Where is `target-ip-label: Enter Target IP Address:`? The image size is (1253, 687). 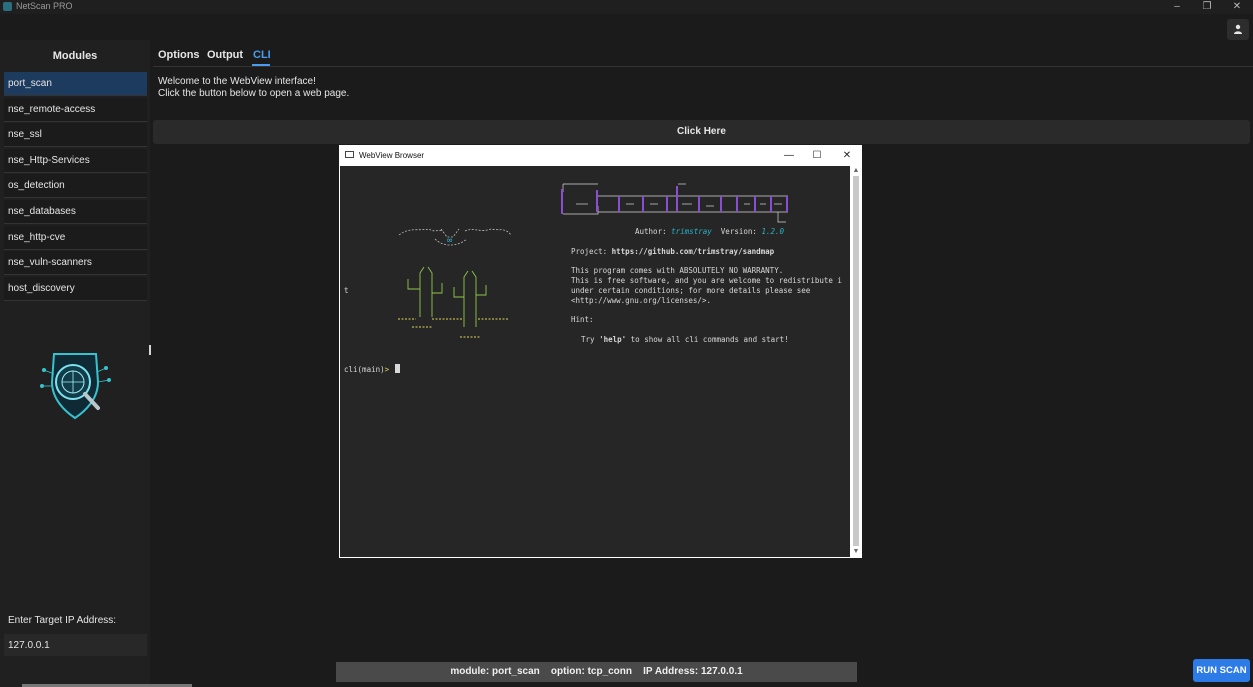 target-ip-label: Enter Target IP Address: is located at coordinates (62, 620).